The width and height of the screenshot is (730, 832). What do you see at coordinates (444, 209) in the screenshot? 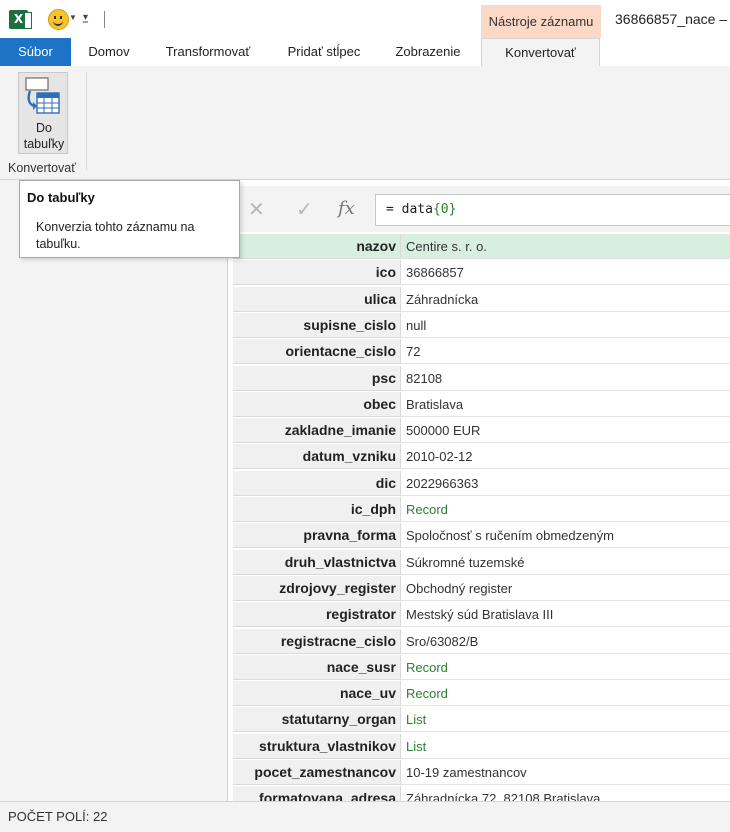
I see `formula-index: 0` at bounding box center [444, 209].